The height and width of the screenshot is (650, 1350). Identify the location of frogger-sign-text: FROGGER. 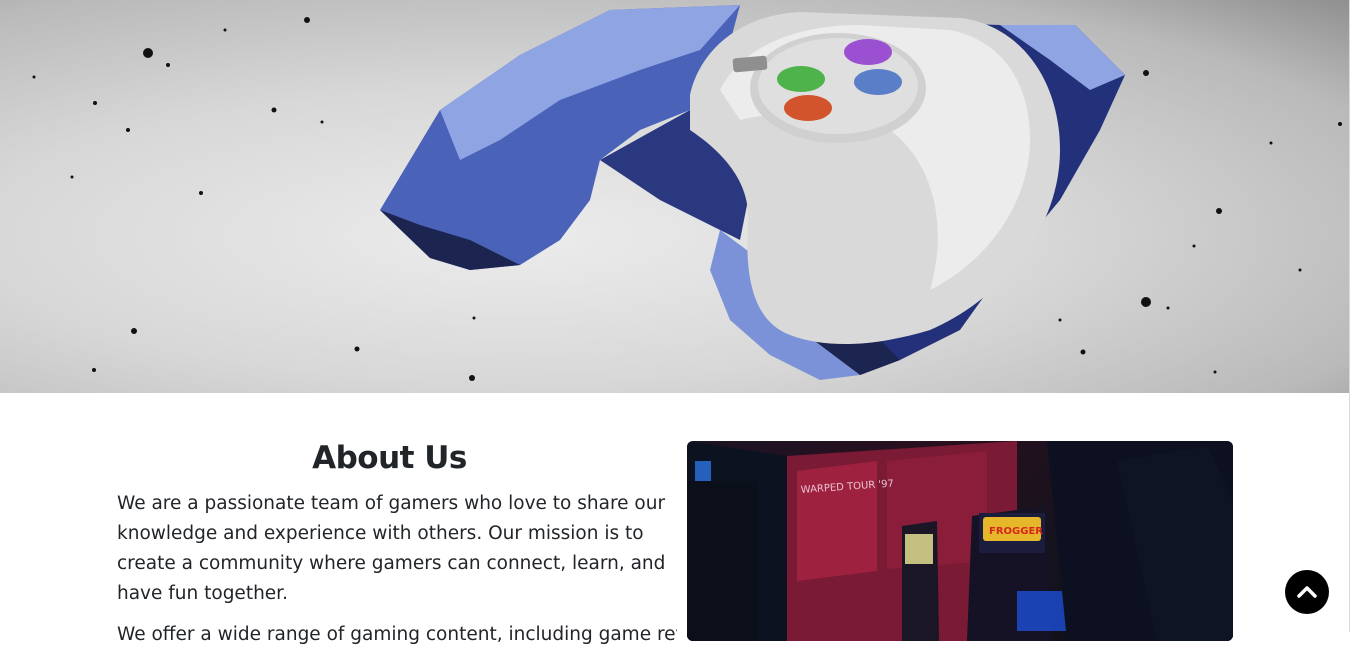
(1016, 531).